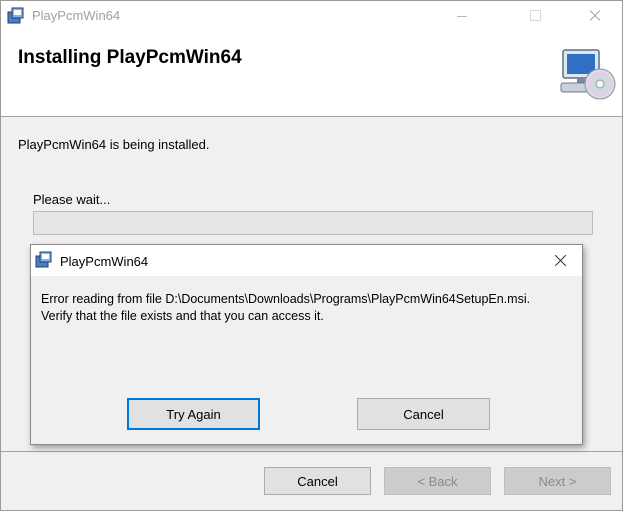  I want to click on maximize-button, so click(513, 16).